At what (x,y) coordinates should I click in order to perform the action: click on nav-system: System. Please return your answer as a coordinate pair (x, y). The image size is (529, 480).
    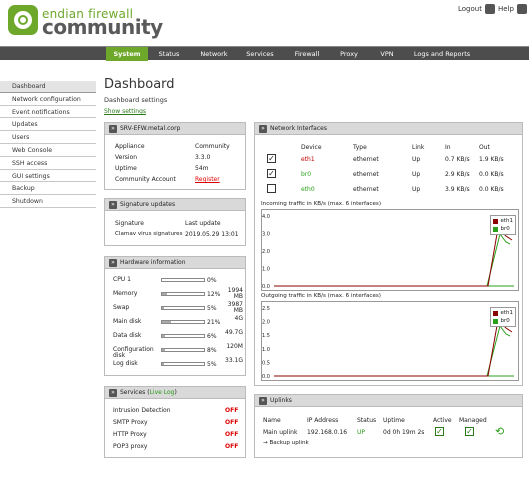
    Looking at the image, I should click on (127, 54).